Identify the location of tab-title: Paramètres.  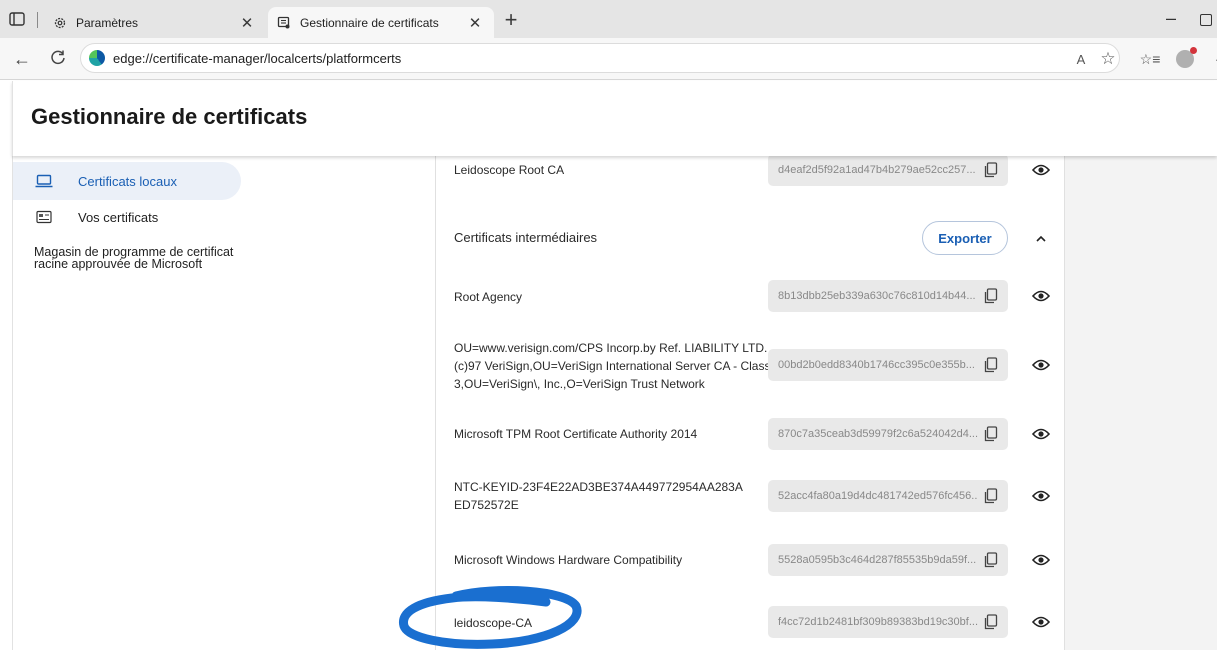
(107, 22).